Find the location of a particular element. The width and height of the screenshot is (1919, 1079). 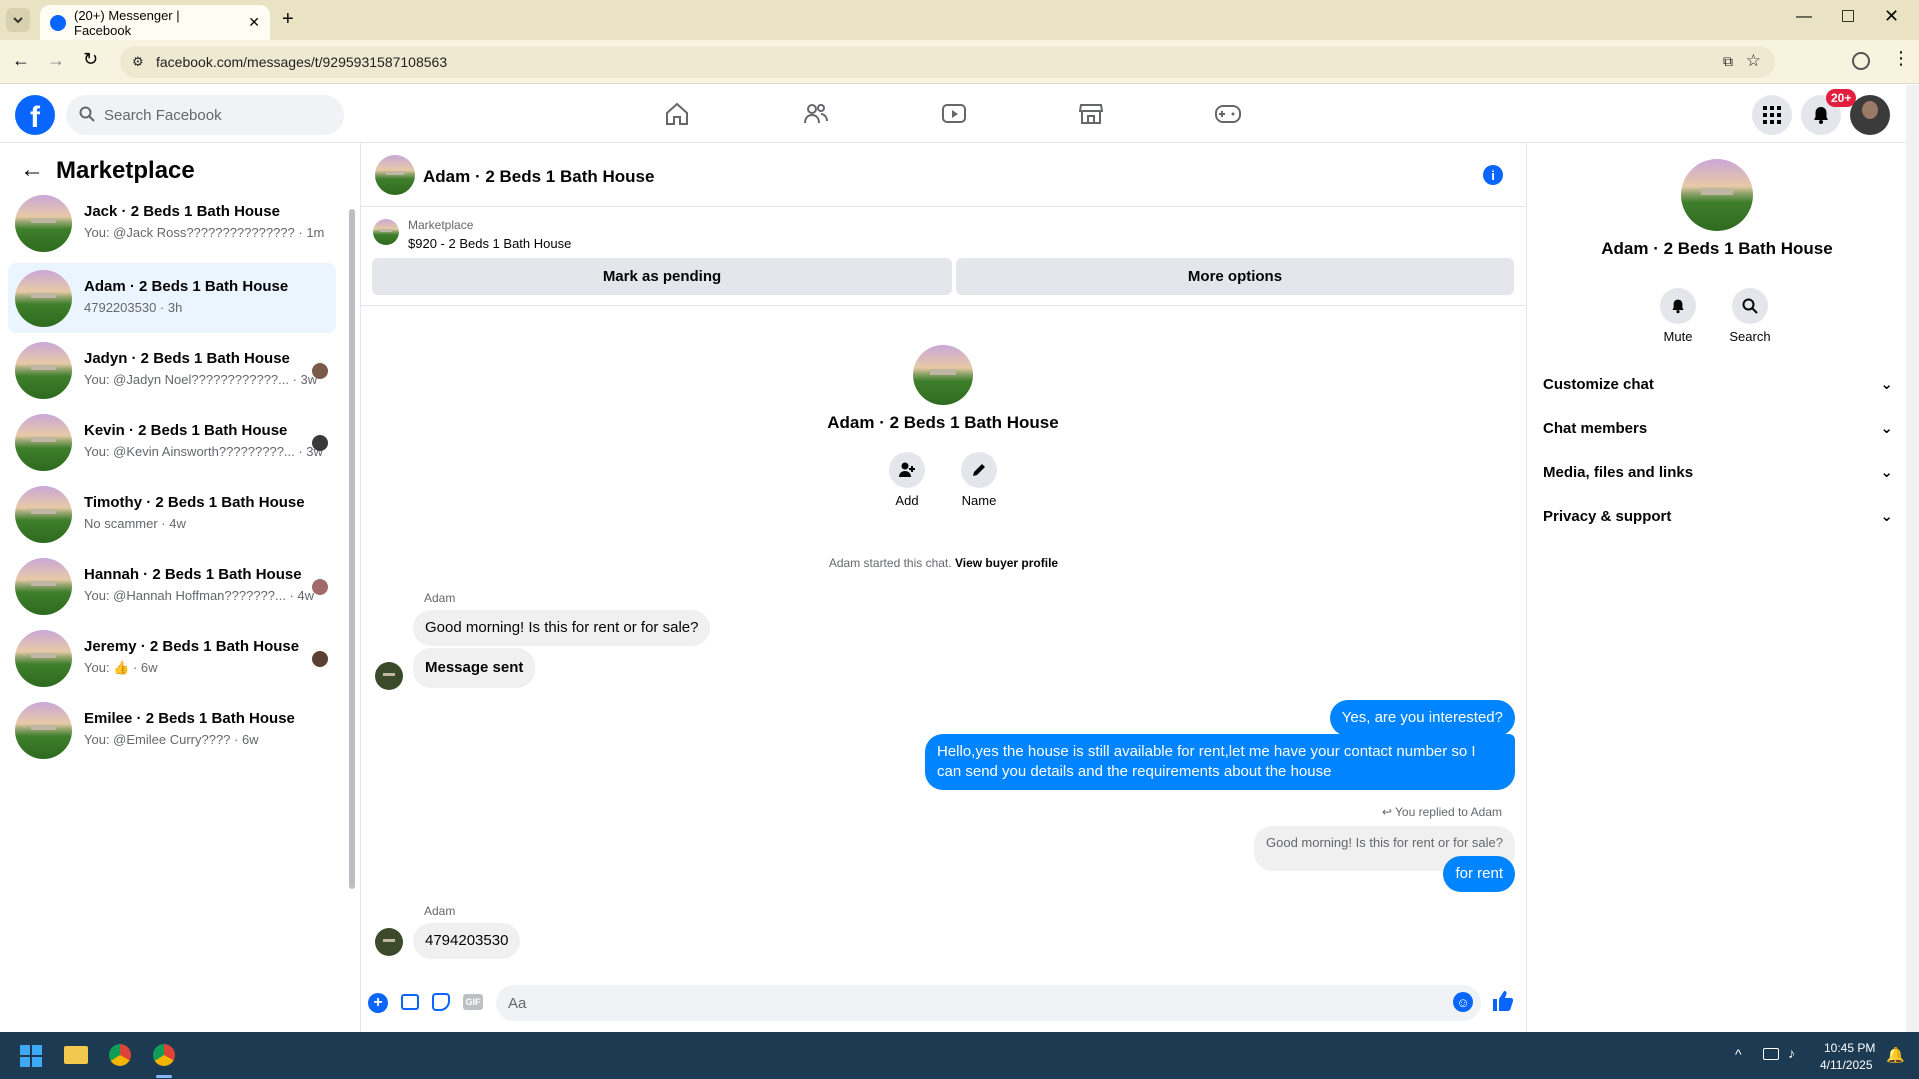

panel-title: Marketplace is located at coordinates (125, 170).